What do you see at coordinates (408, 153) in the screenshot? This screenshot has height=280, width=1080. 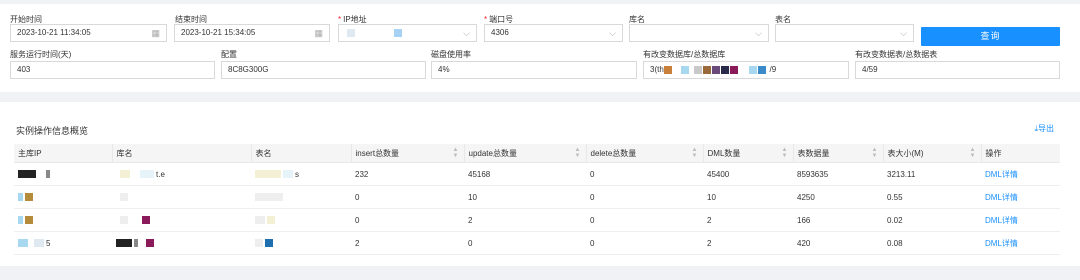 I see `col-header-insert: insert总数量 ▲ ▼` at bounding box center [408, 153].